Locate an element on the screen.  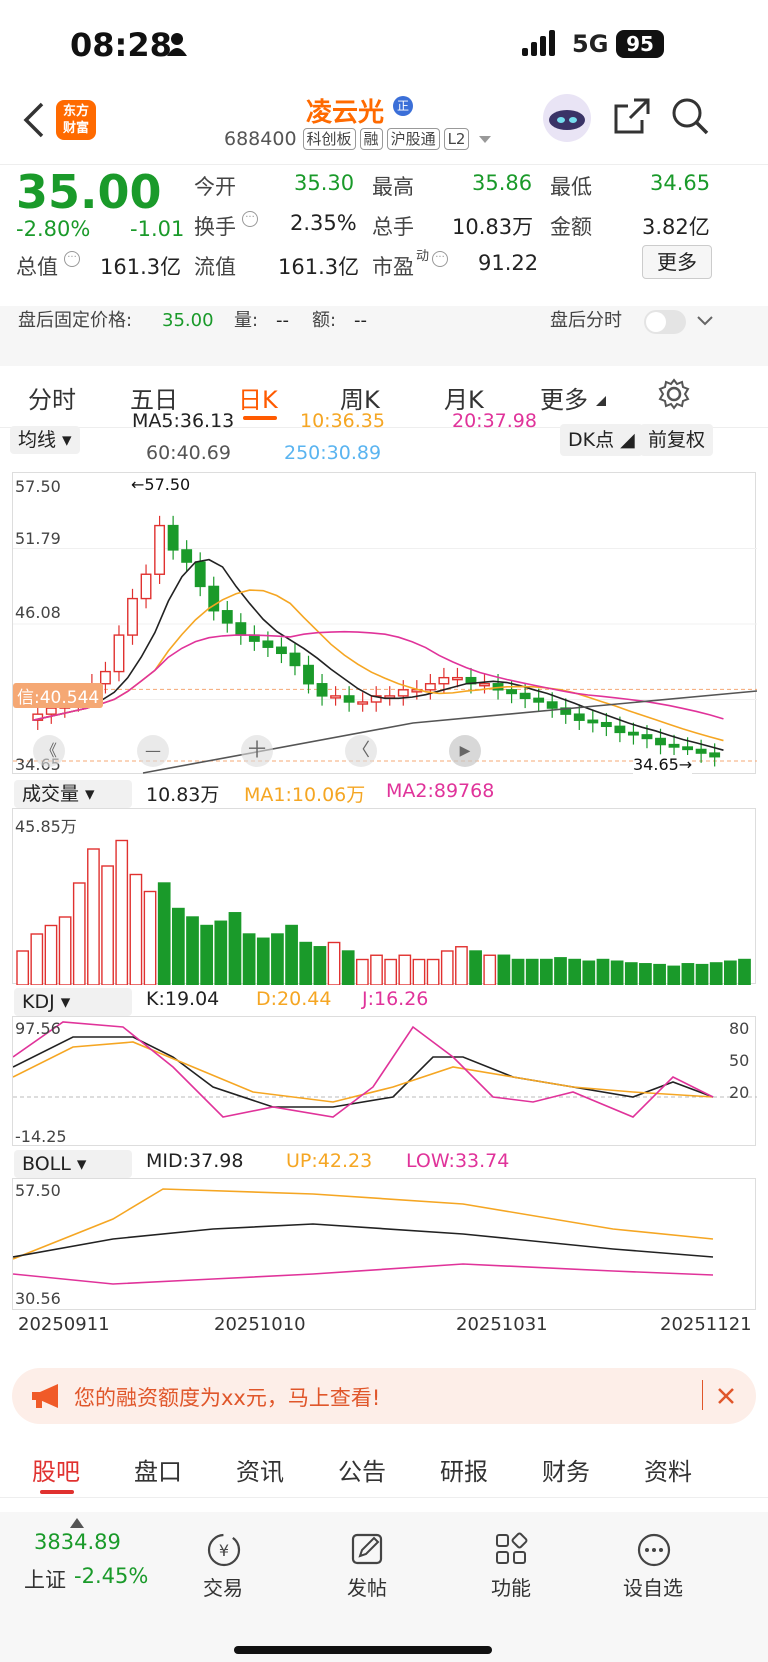
tab-financials: 财务 is located at coordinates (566, 1469).